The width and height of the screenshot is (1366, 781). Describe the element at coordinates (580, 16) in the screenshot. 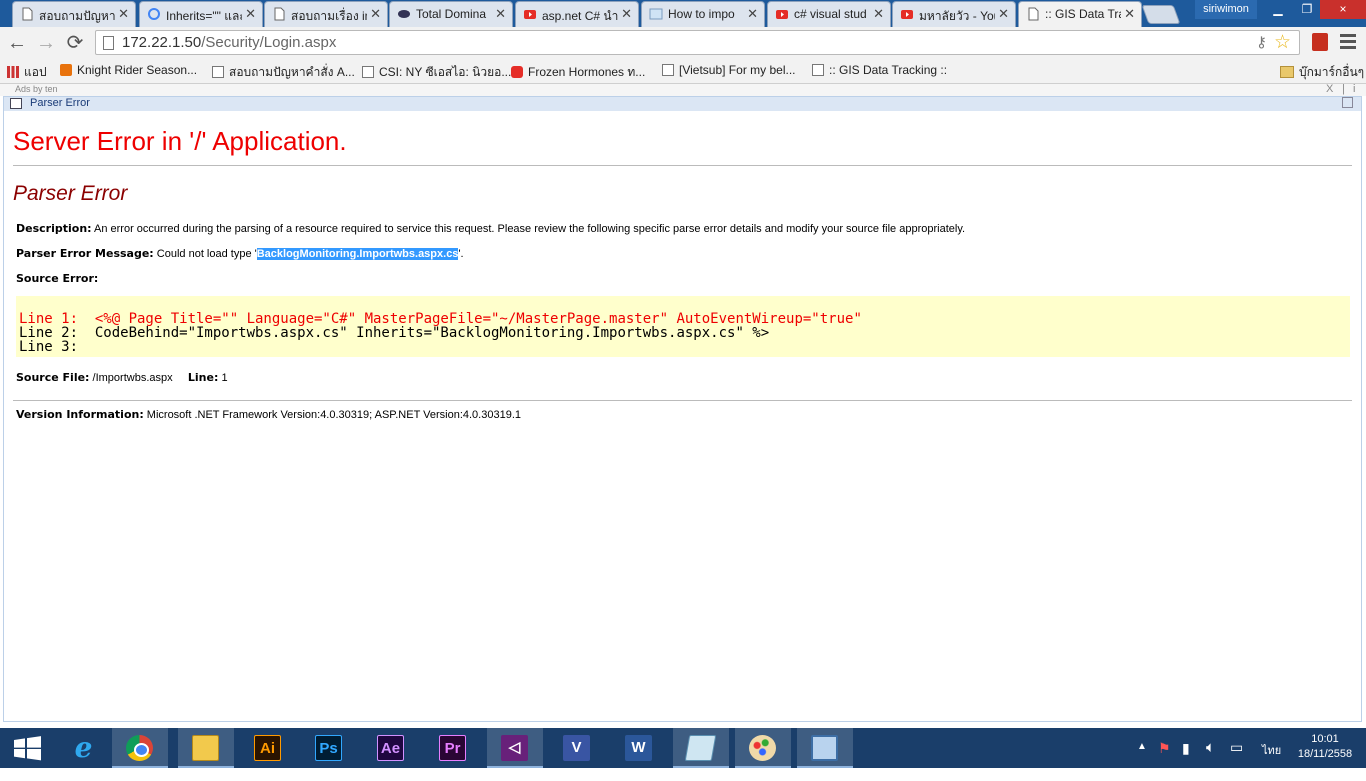

I see `tab-title: asp.net C# นำ` at that location.